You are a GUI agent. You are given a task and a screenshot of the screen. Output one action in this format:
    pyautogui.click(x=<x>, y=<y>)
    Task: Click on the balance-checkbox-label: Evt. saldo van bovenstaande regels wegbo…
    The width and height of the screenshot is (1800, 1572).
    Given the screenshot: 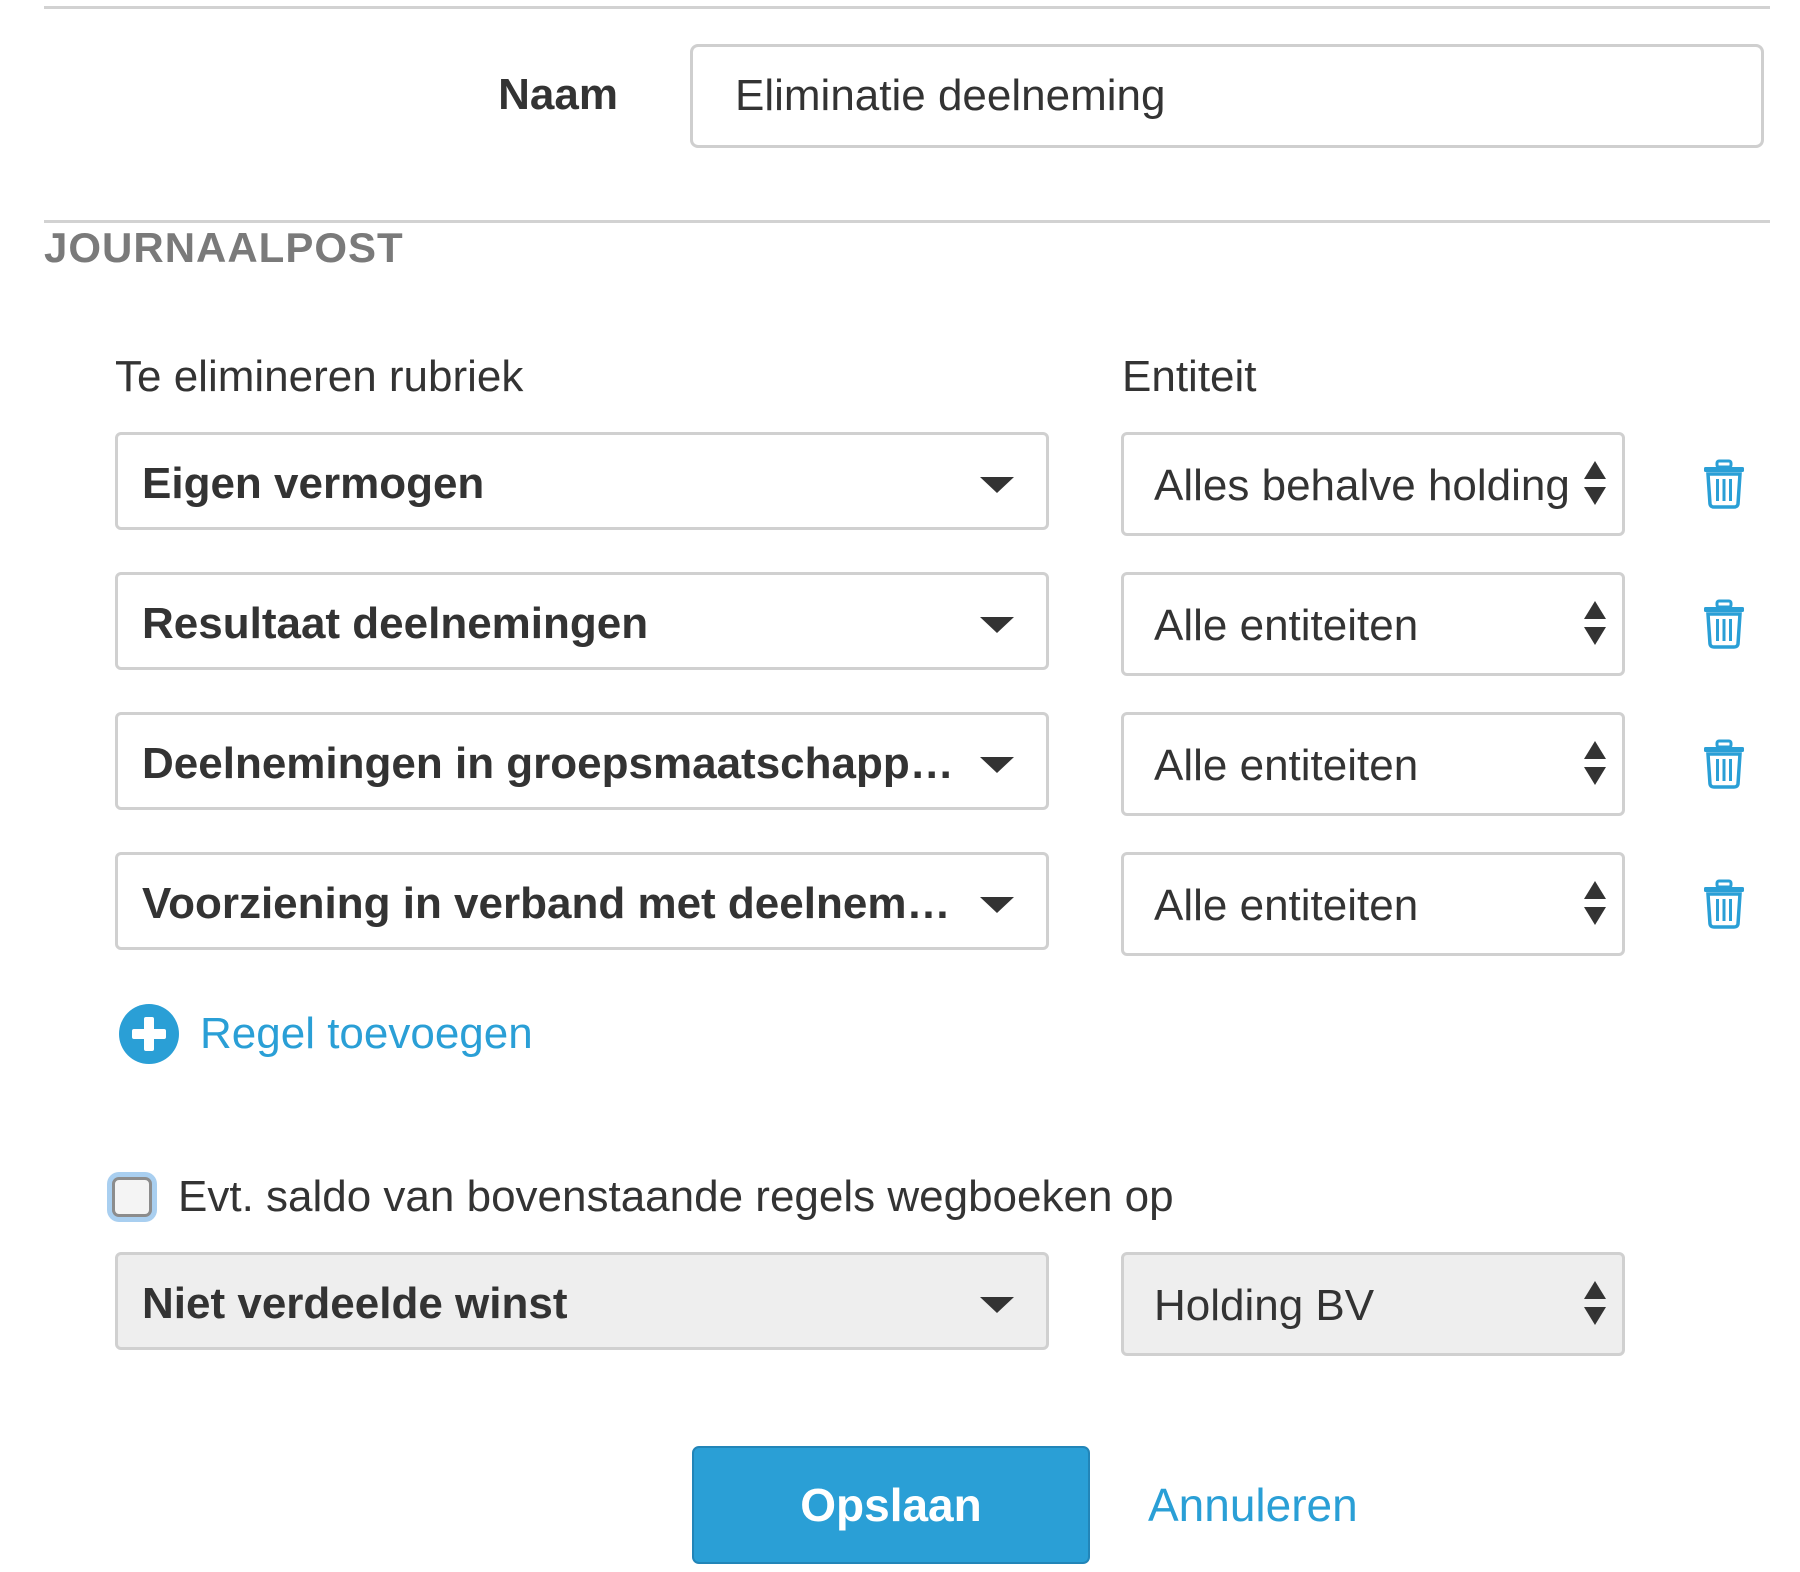 What is the action you would take?
    pyautogui.click(x=676, y=1196)
    